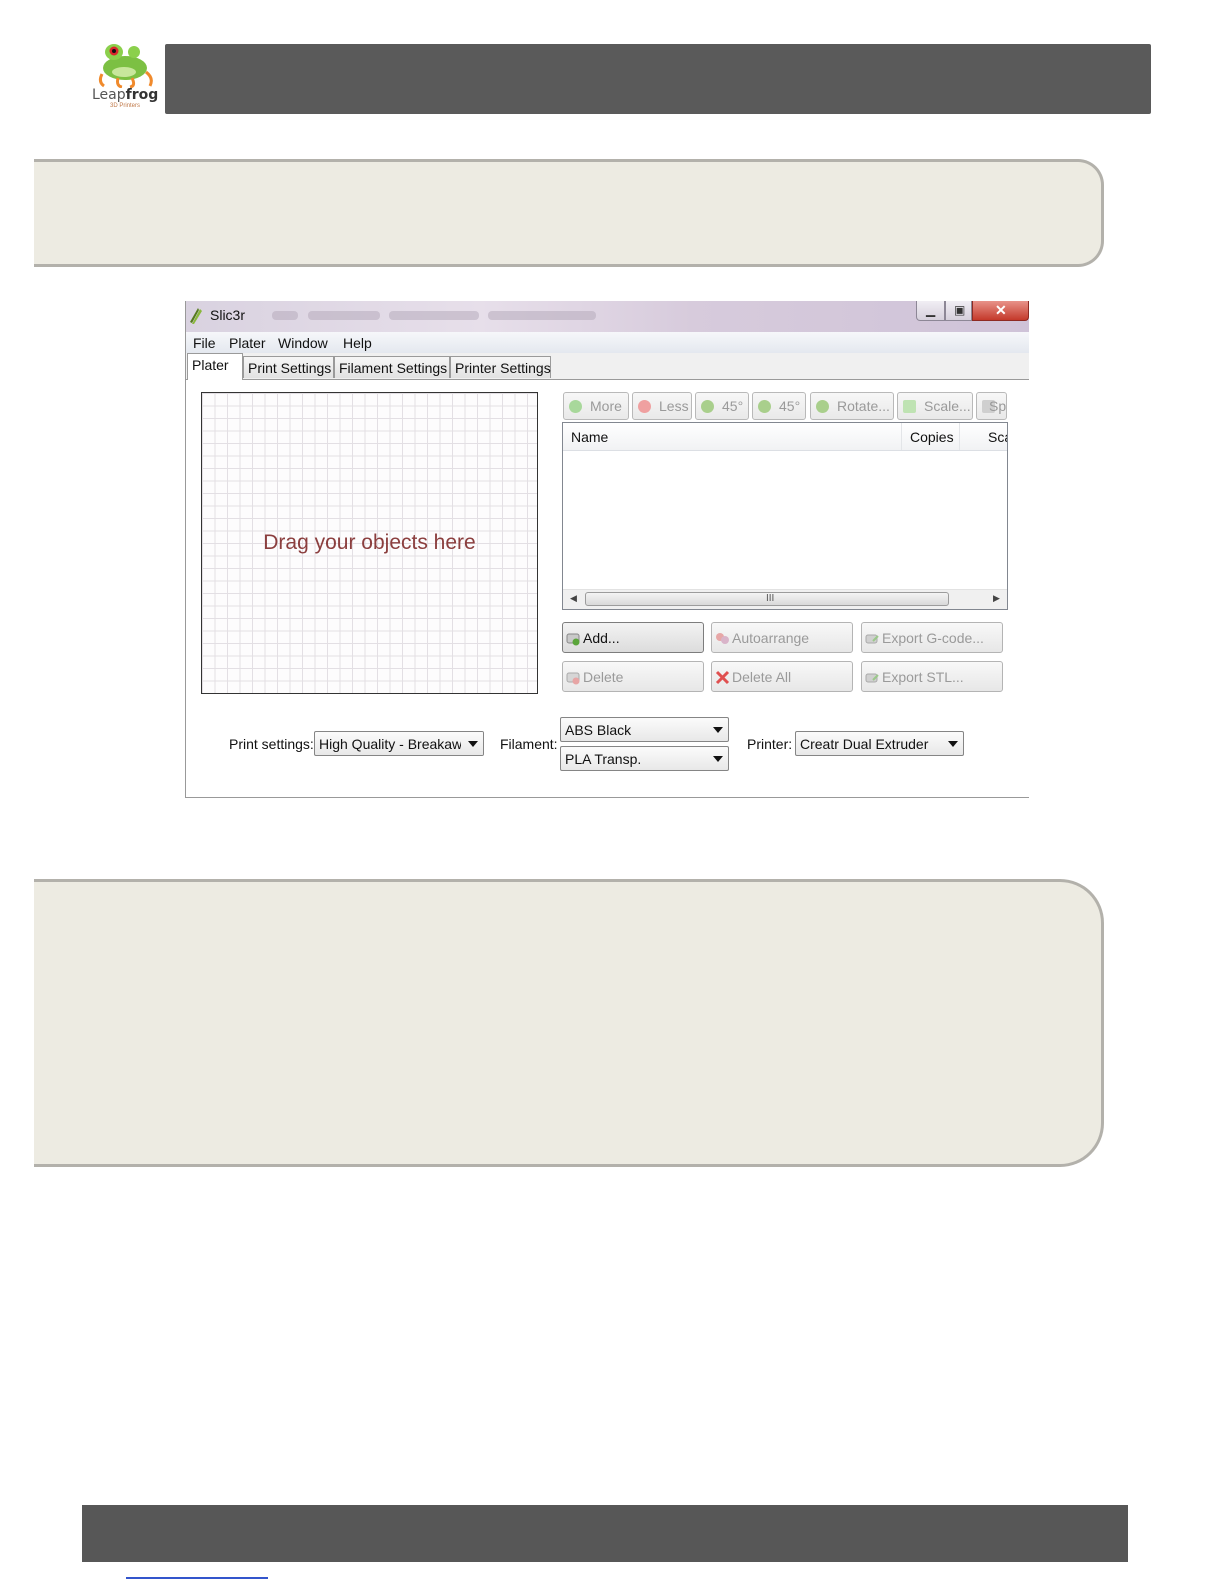 Image resolution: width=1224 pixels, height=1584 pixels. What do you see at coordinates (228, 315) in the screenshot?
I see `window-title: Slic3r` at bounding box center [228, 315].